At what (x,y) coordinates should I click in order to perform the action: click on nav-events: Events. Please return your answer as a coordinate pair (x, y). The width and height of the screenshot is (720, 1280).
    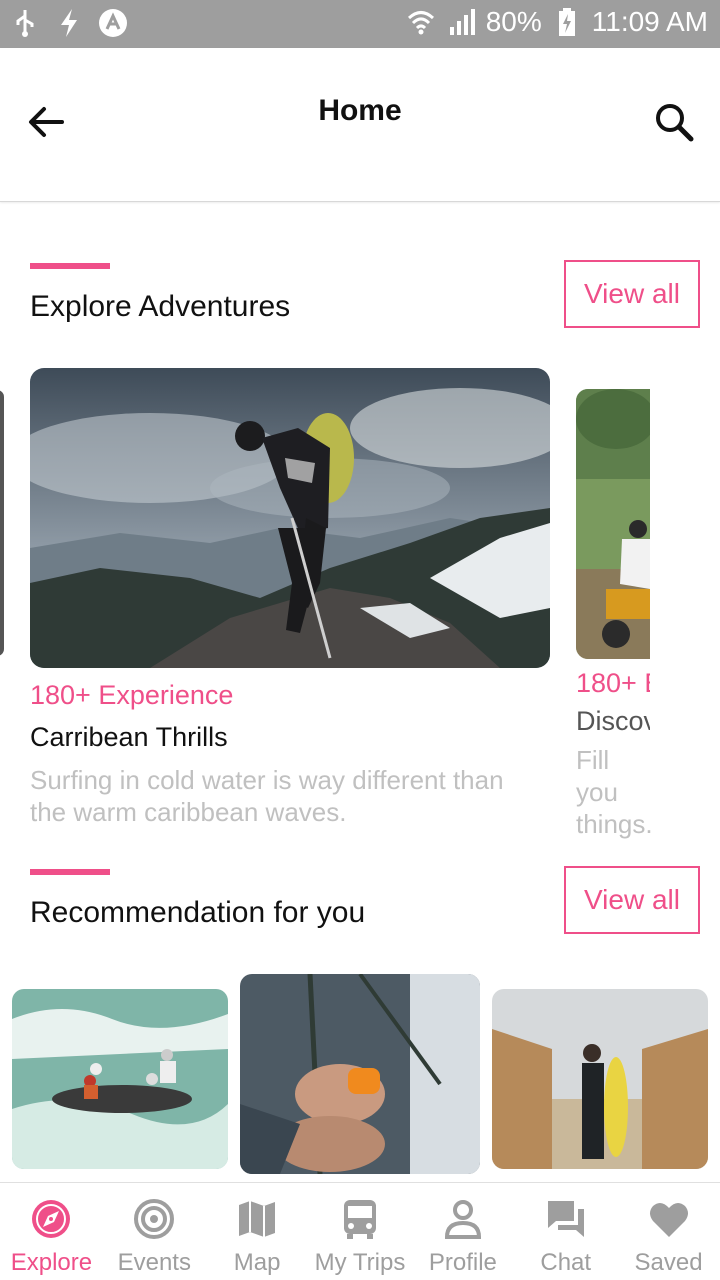
    Looking at the image, I should click on (154, 1231).